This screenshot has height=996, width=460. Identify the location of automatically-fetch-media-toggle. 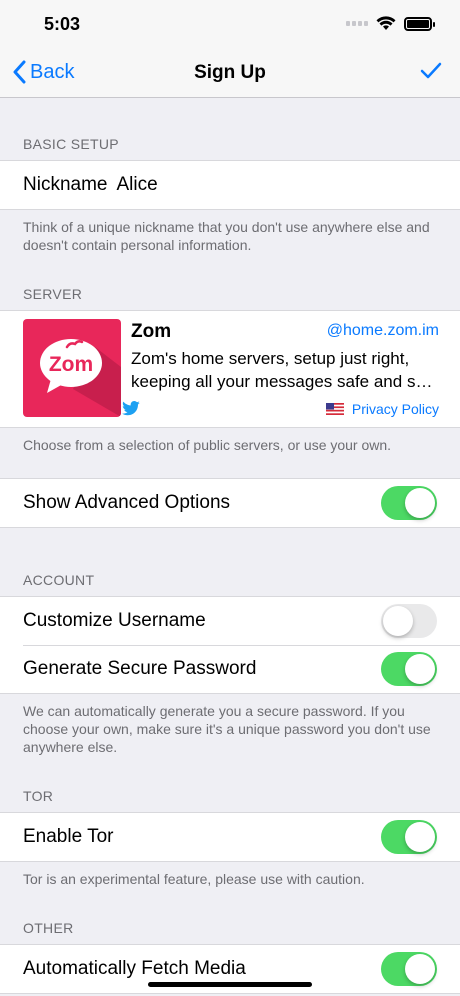
(409, 969).